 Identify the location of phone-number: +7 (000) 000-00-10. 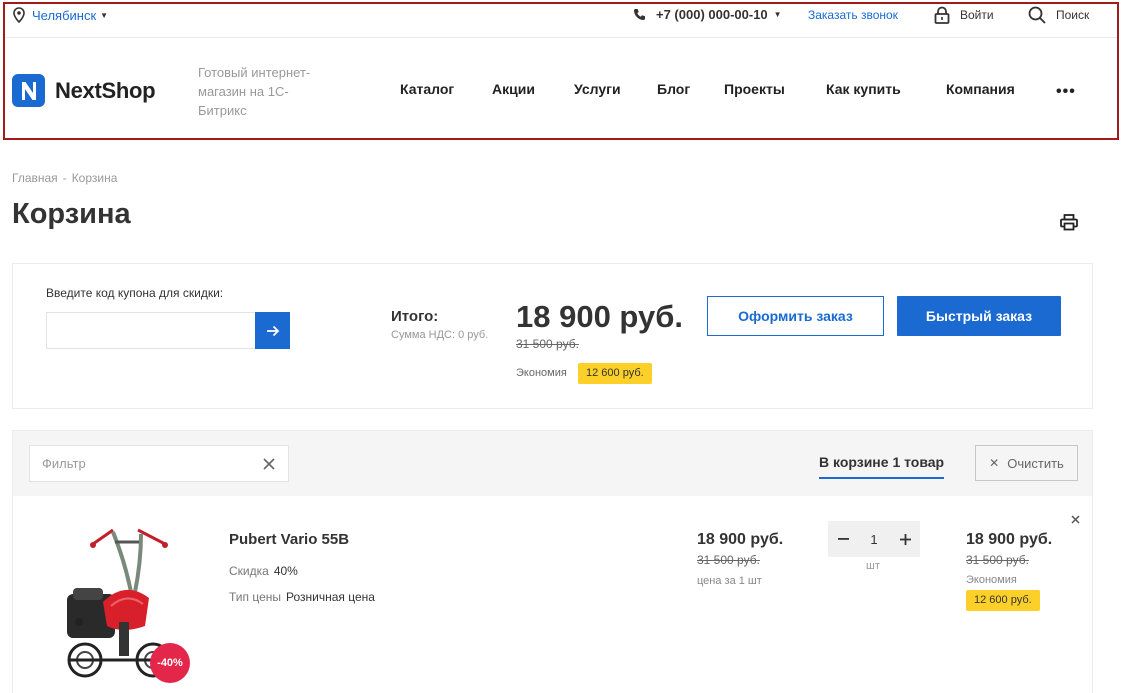
(712, 14).